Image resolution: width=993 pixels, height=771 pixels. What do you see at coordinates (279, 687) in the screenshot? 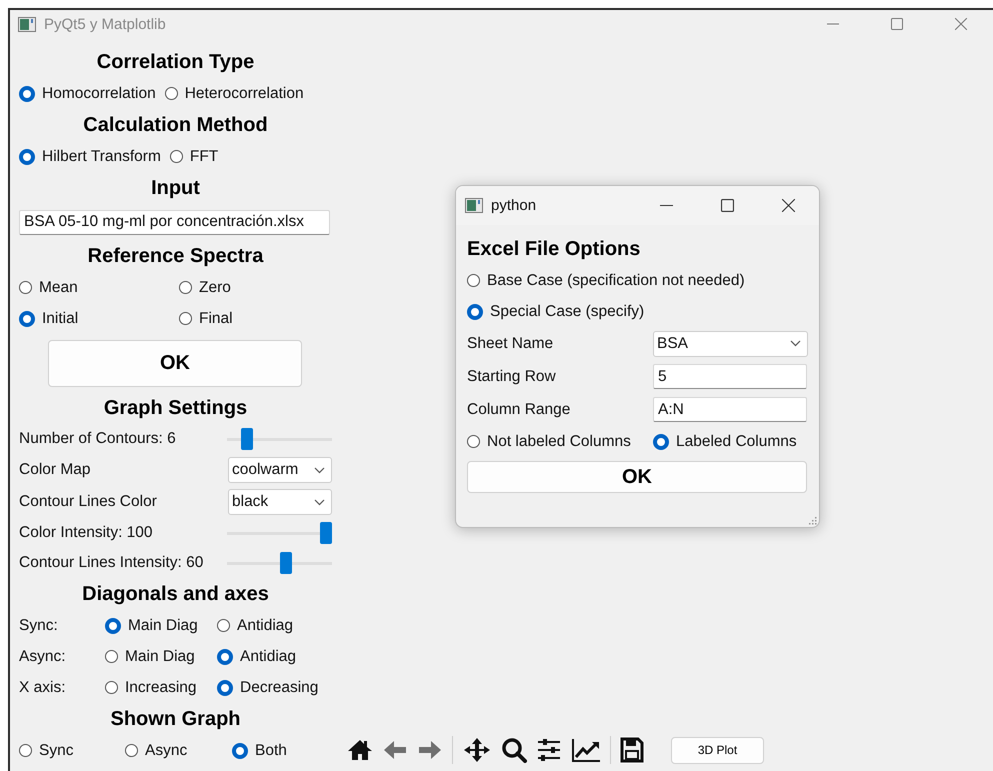
I see `radio-label: Decreasing` at bounding box center [279, 687].